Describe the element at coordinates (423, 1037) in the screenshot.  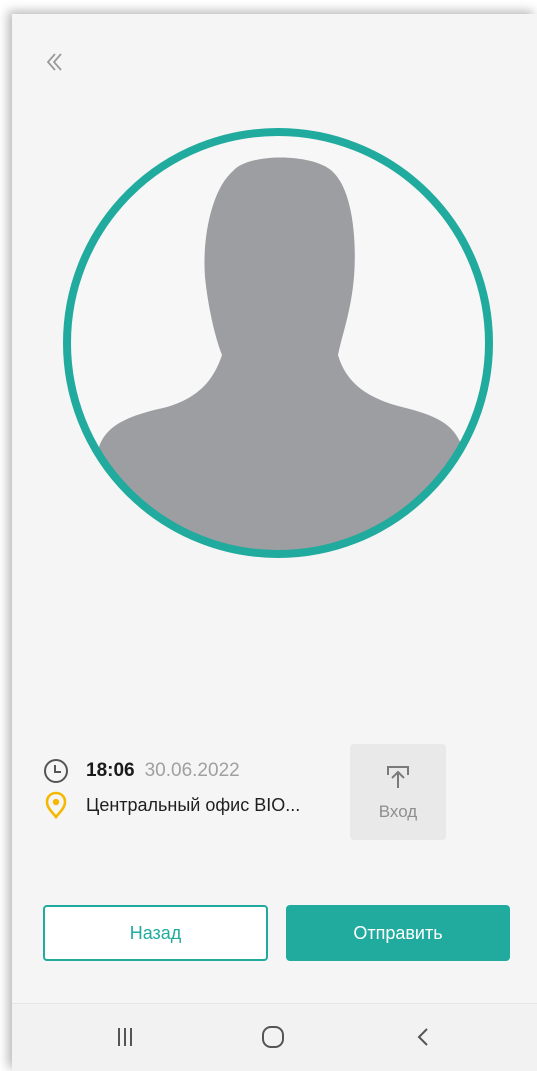
I see `back-chevron-icon` at that location.